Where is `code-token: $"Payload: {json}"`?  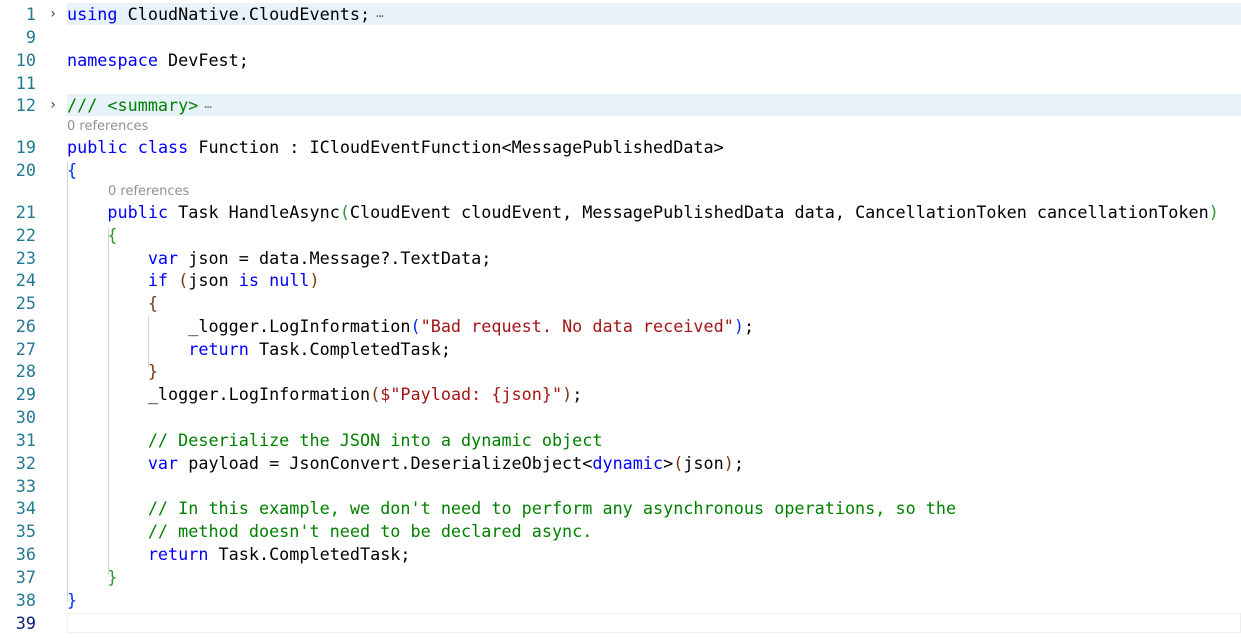
code-token: $"Payload: {json}" is located at coordinates (471, 394).